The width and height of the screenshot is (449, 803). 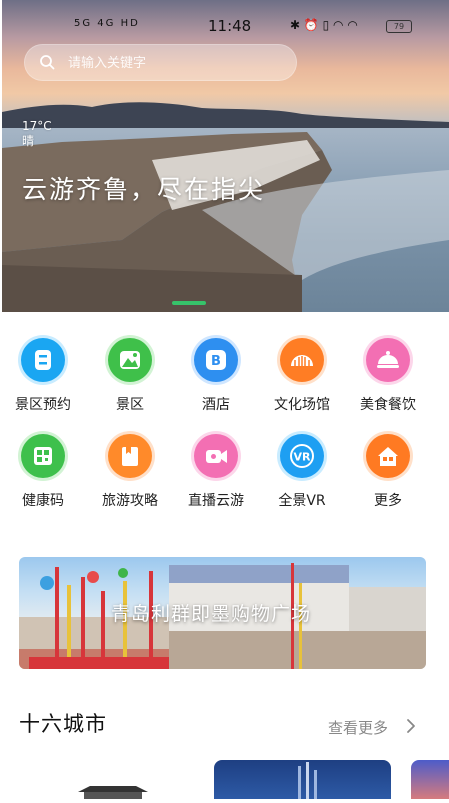 I want to click on menu-item-travel-guide: 旅游攻略, so click(x=128, y=471).